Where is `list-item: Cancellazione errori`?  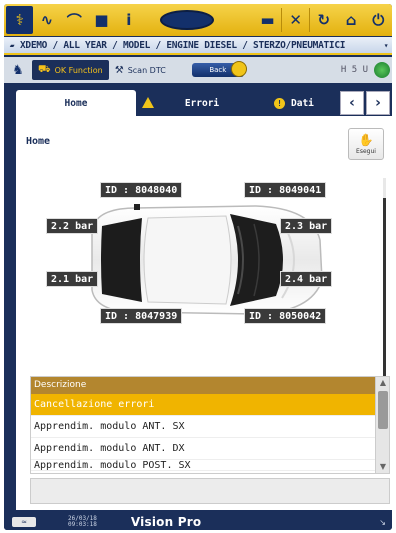 list-item: Cancellazione errori is located at coordinates (210, 405).